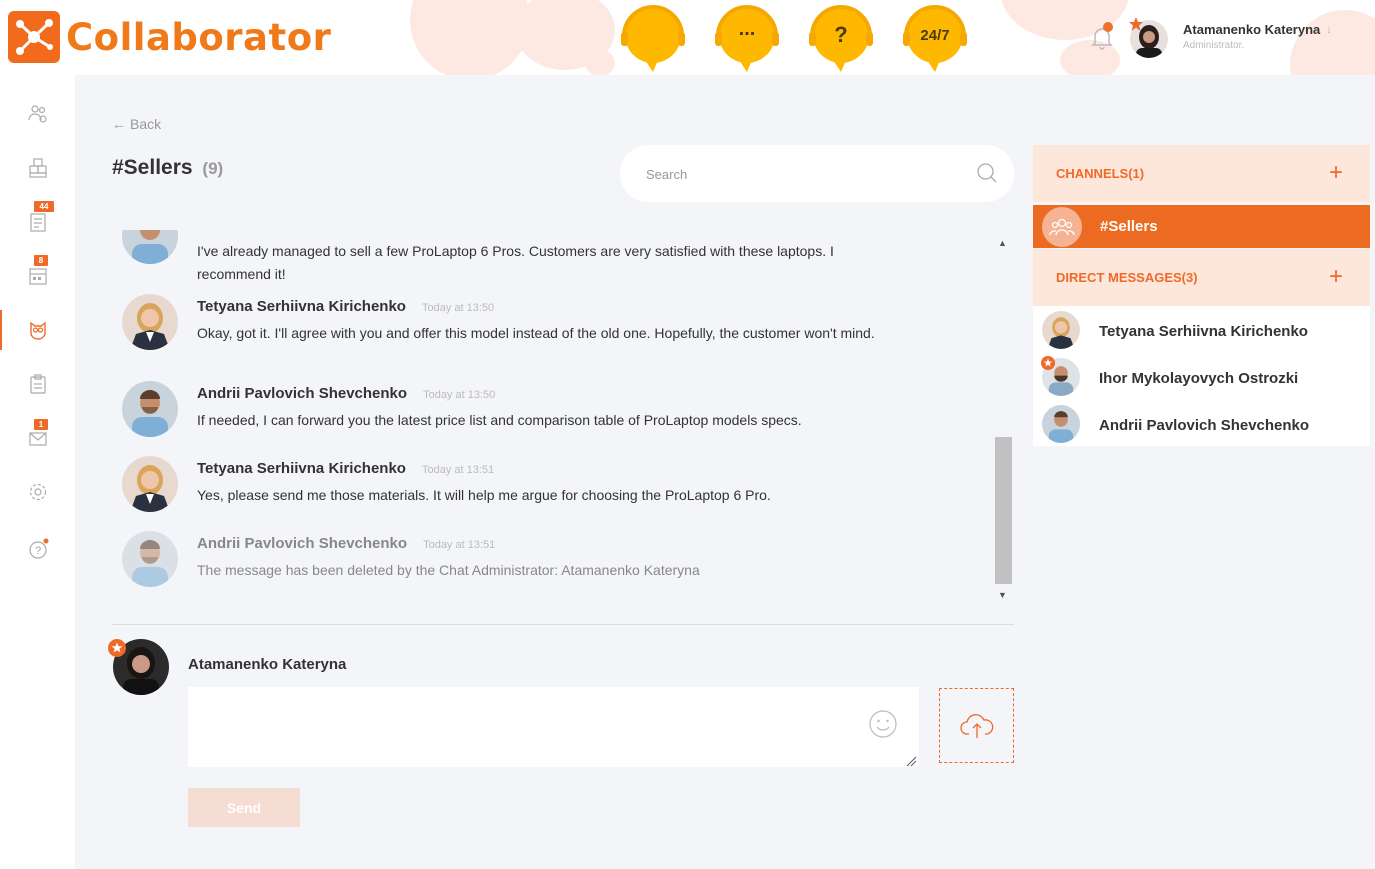 This screenshot has height=869, width=1375. I want to click on user-role: Administrator., so click(1214, 45).